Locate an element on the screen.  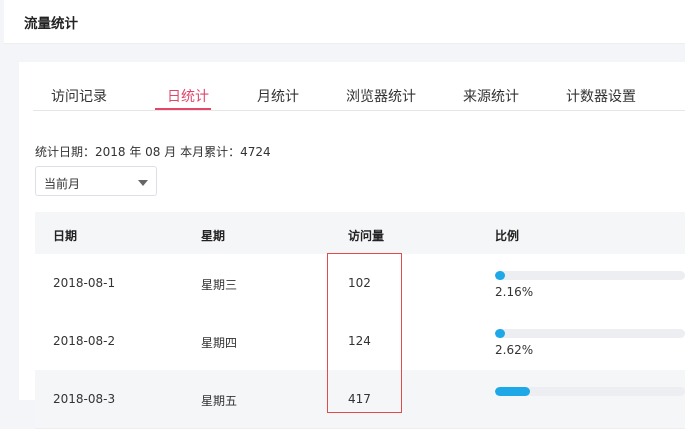
tab-browser-stats: 浏览器统计 is located at coordinates (381, 96).